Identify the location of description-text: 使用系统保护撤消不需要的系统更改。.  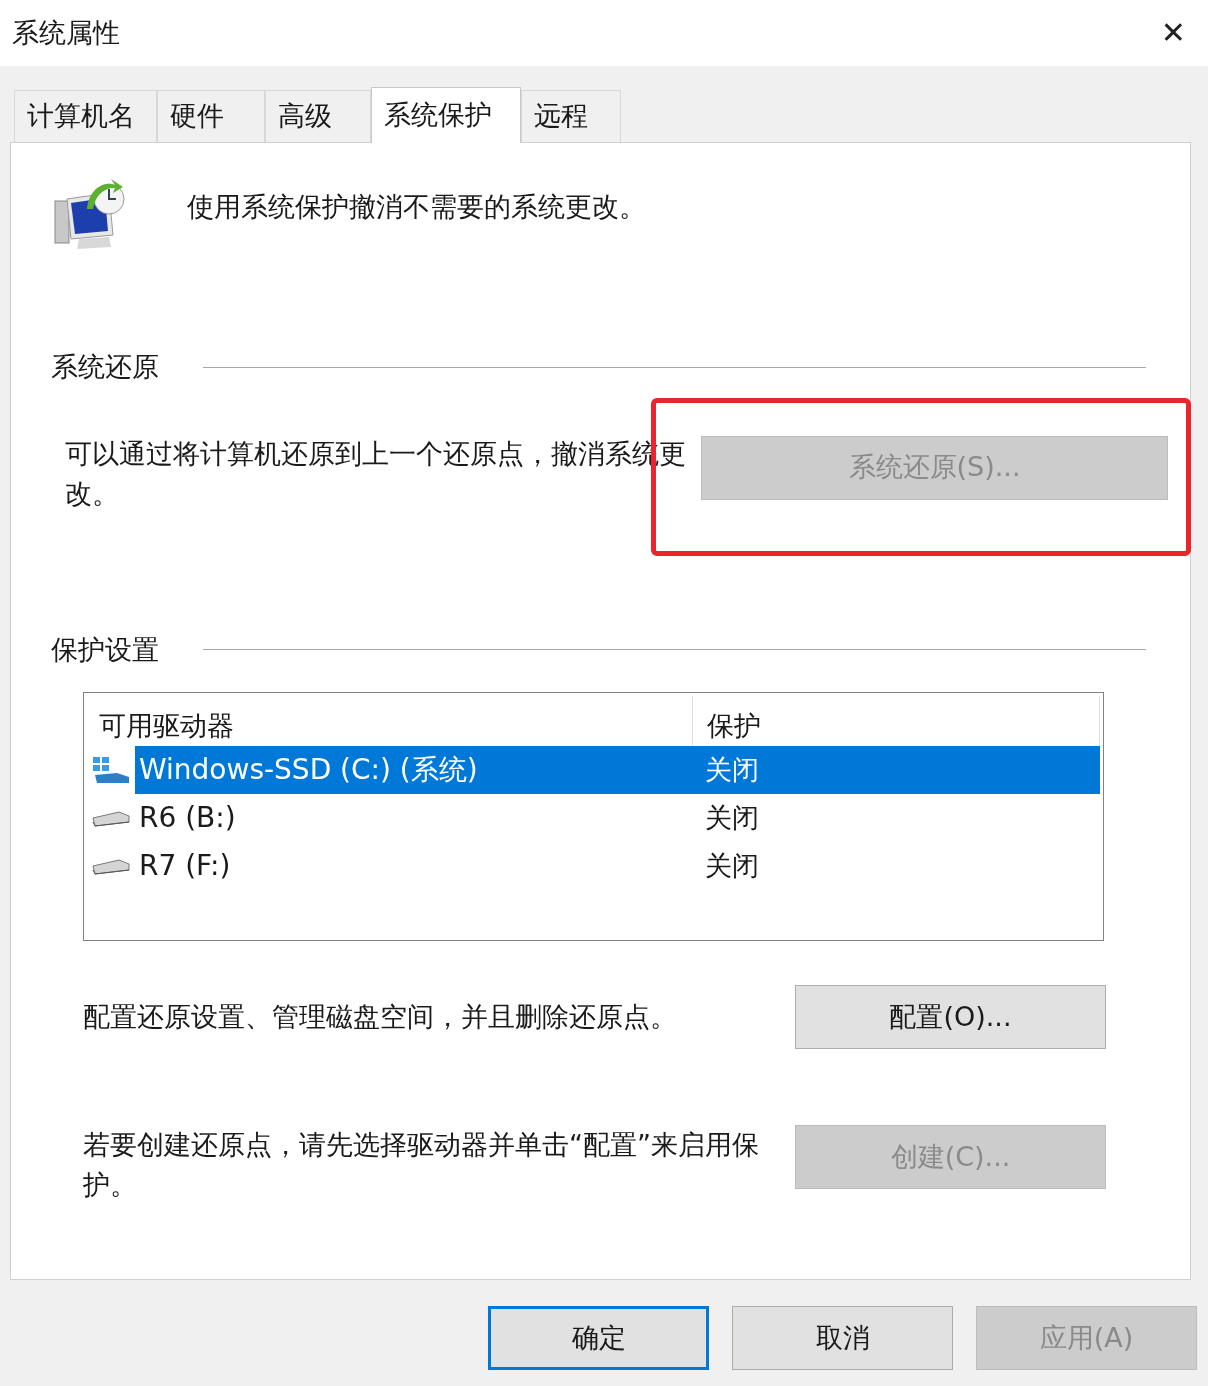
(416, 207).